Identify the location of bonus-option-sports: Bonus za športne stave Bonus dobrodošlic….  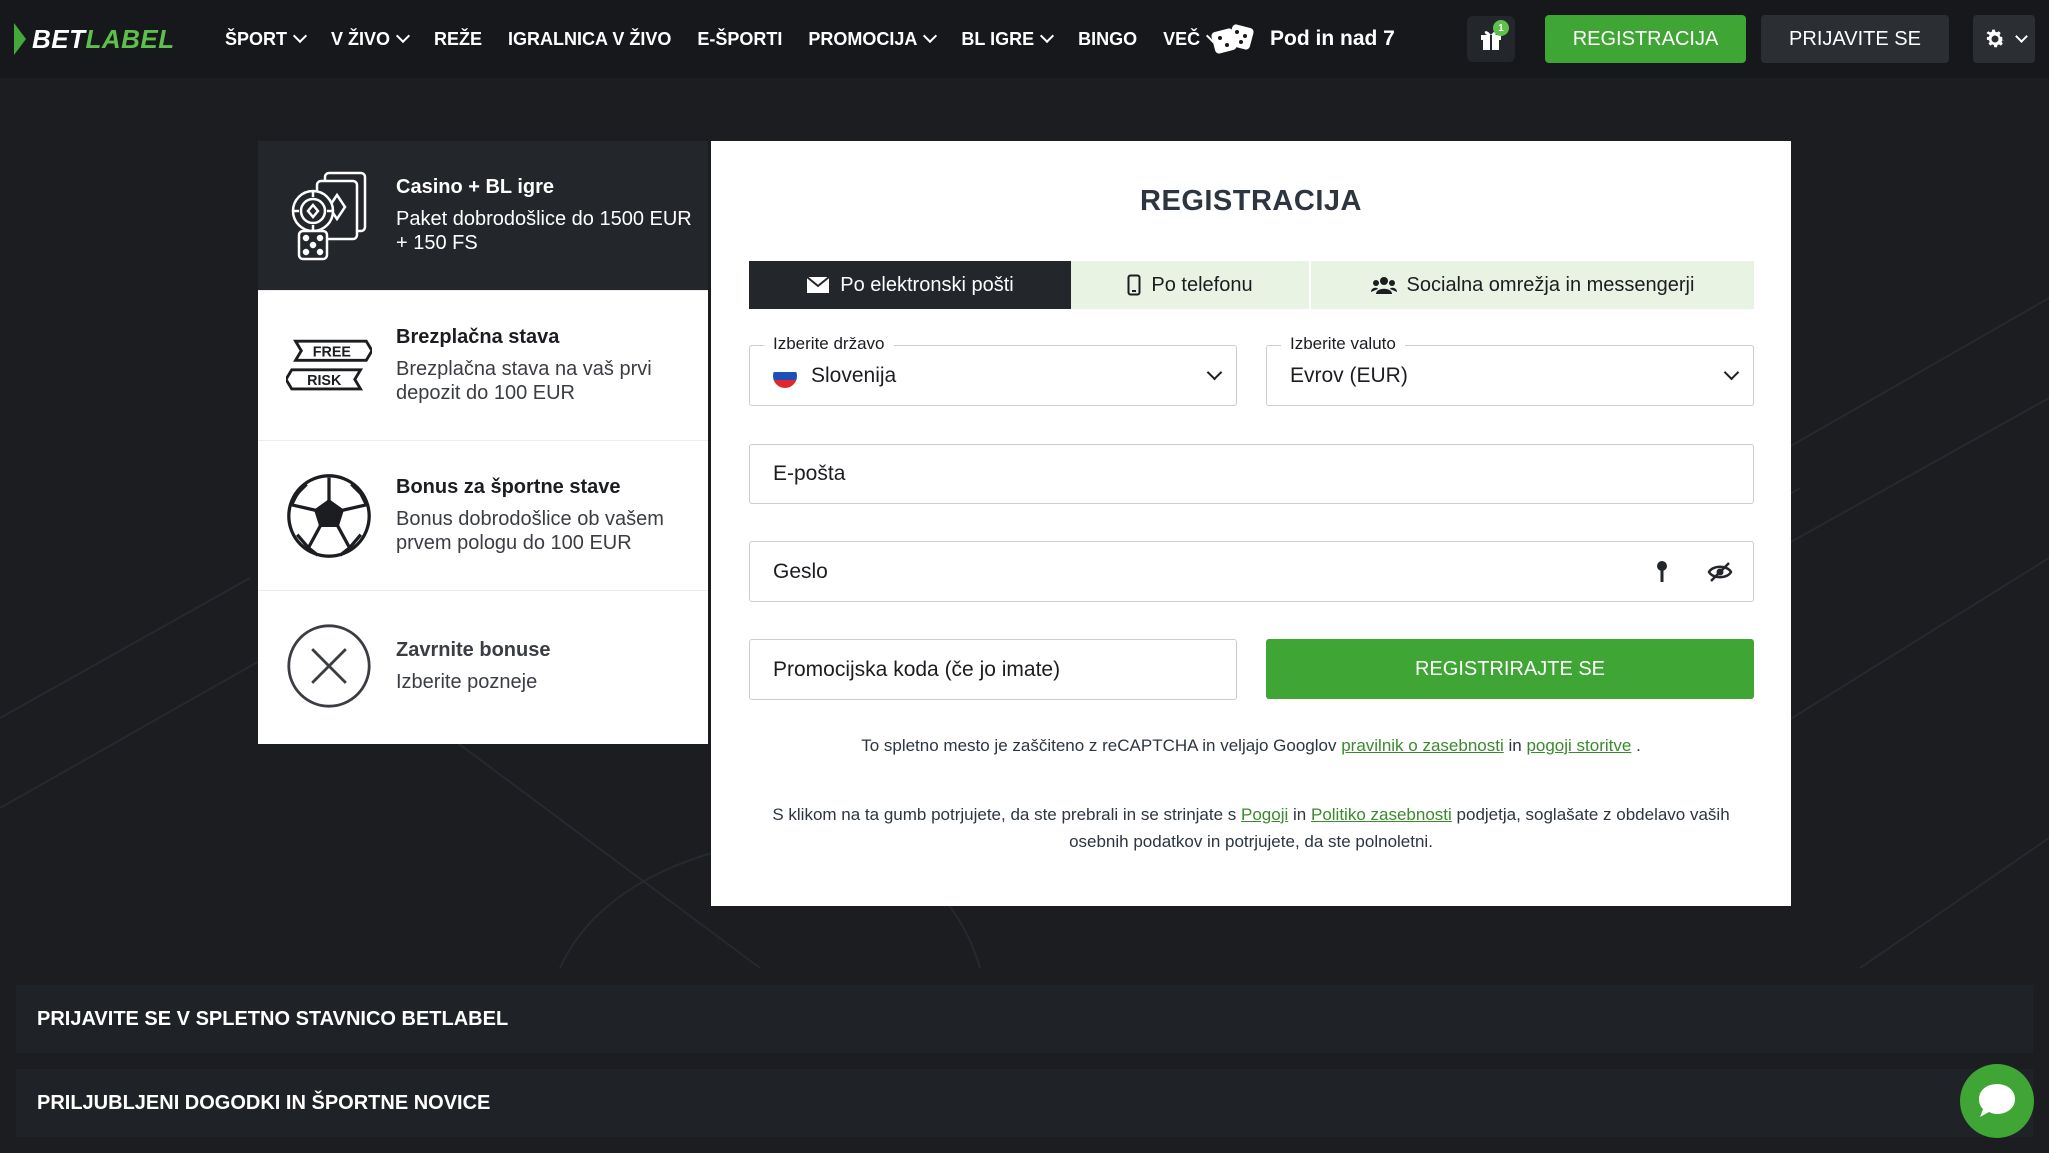
(483, 516).